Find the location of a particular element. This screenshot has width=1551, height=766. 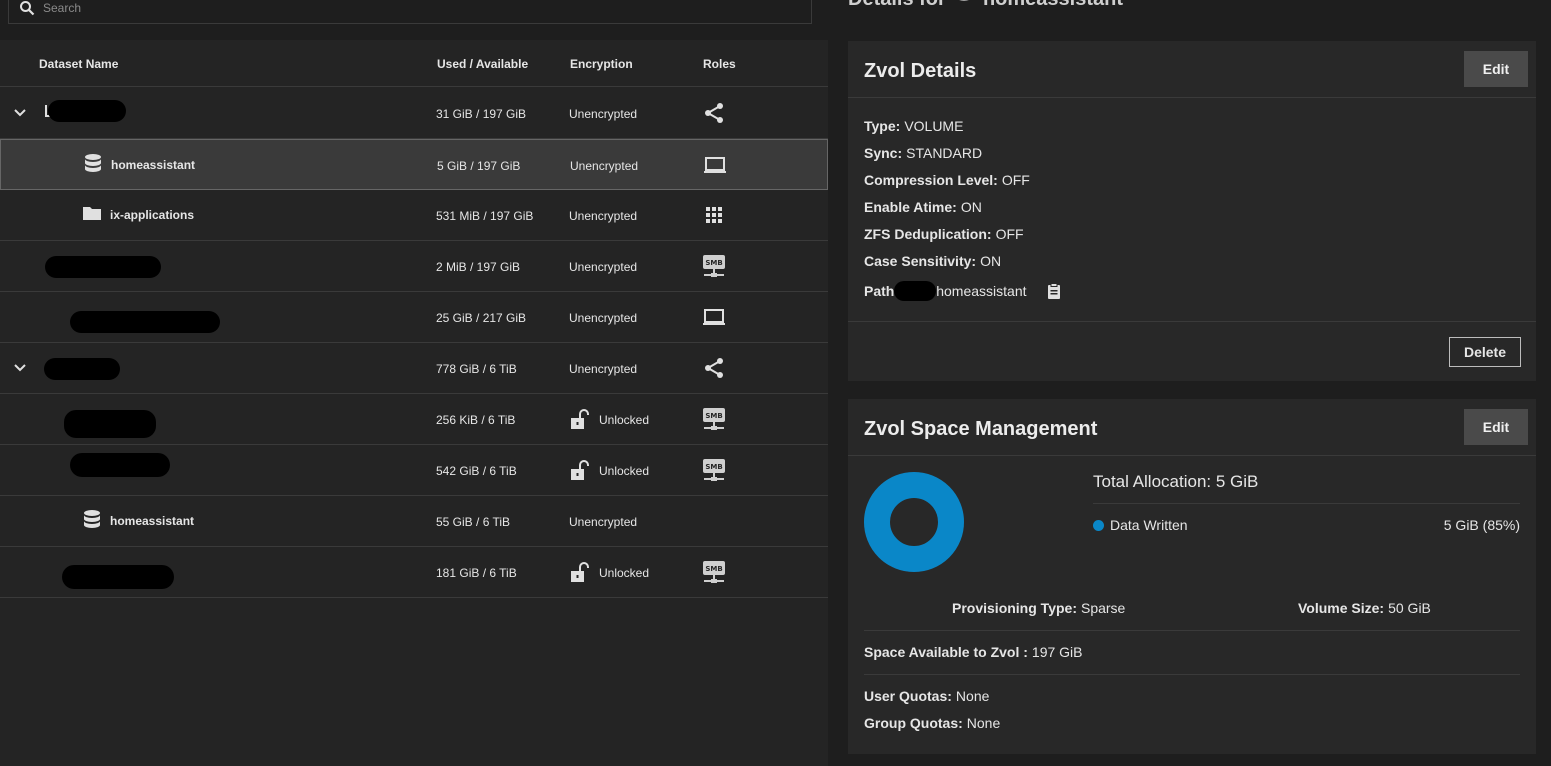

card-title: Zvol Details is located at coordinates (920, 71).